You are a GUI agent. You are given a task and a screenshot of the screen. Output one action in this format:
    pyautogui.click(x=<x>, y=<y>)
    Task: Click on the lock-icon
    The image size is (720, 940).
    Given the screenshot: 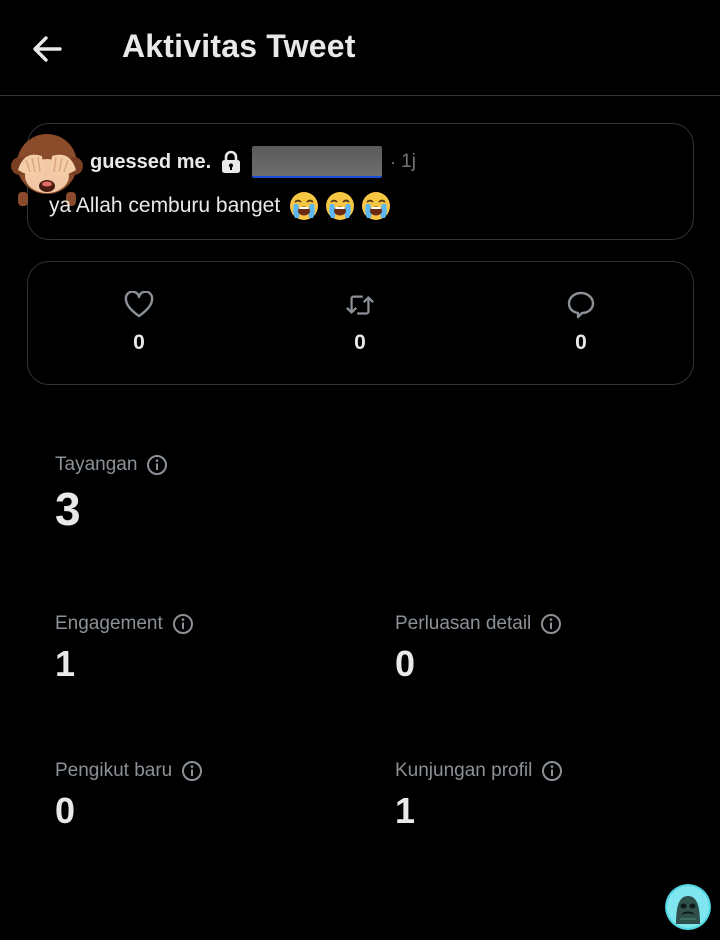 What is the action you would take?
    pyautogui.click(x=231, y=162)
    